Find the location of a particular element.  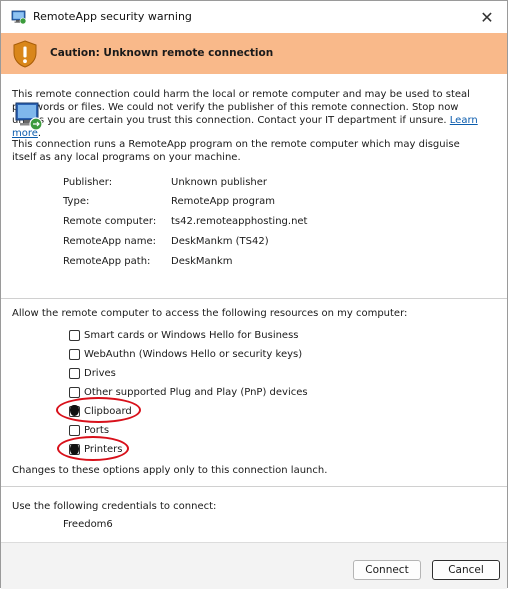

title-bar: RemoteApp security warning ✕ is located at coordinates (254, 17).